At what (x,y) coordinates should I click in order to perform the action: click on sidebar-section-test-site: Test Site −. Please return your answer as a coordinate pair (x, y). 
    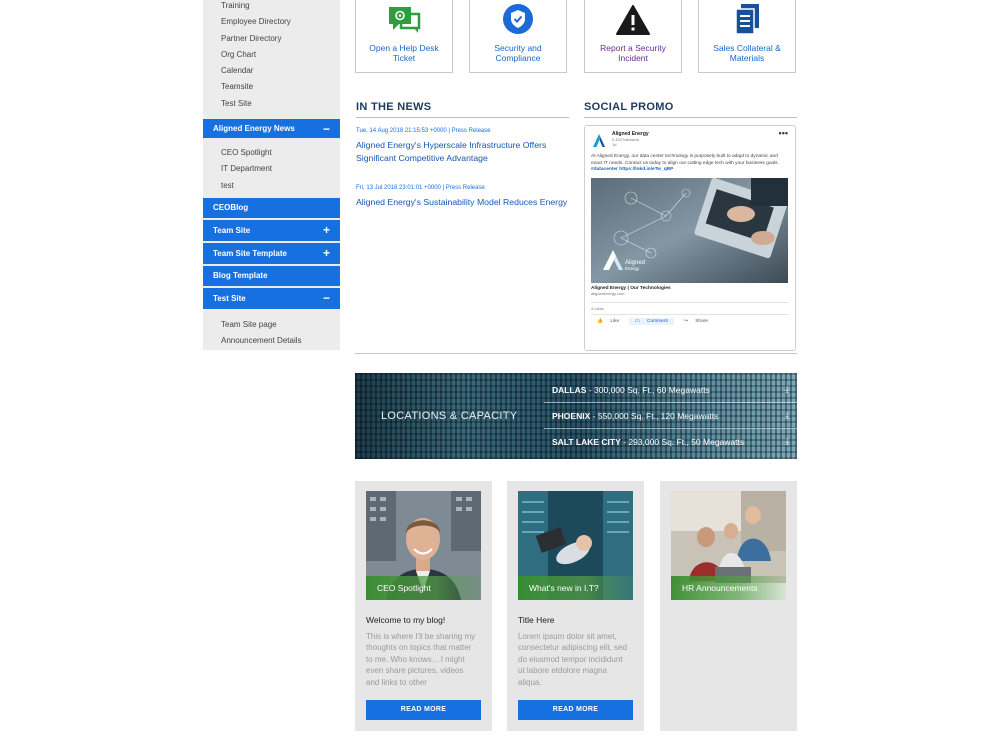
    Looking at the image, I should click on (271, 299).